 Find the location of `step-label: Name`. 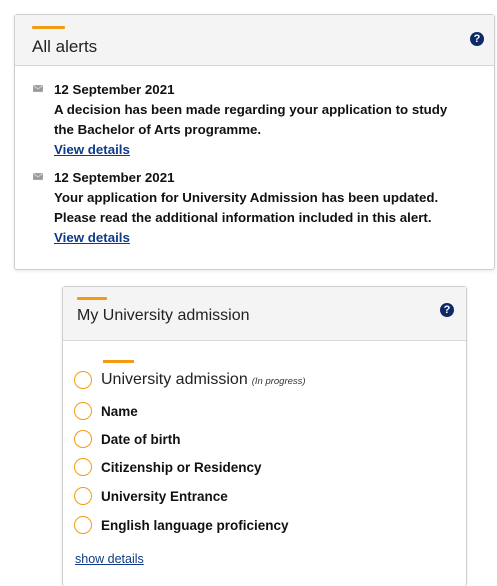

step-label: Name is located at coordinates (119, 411).